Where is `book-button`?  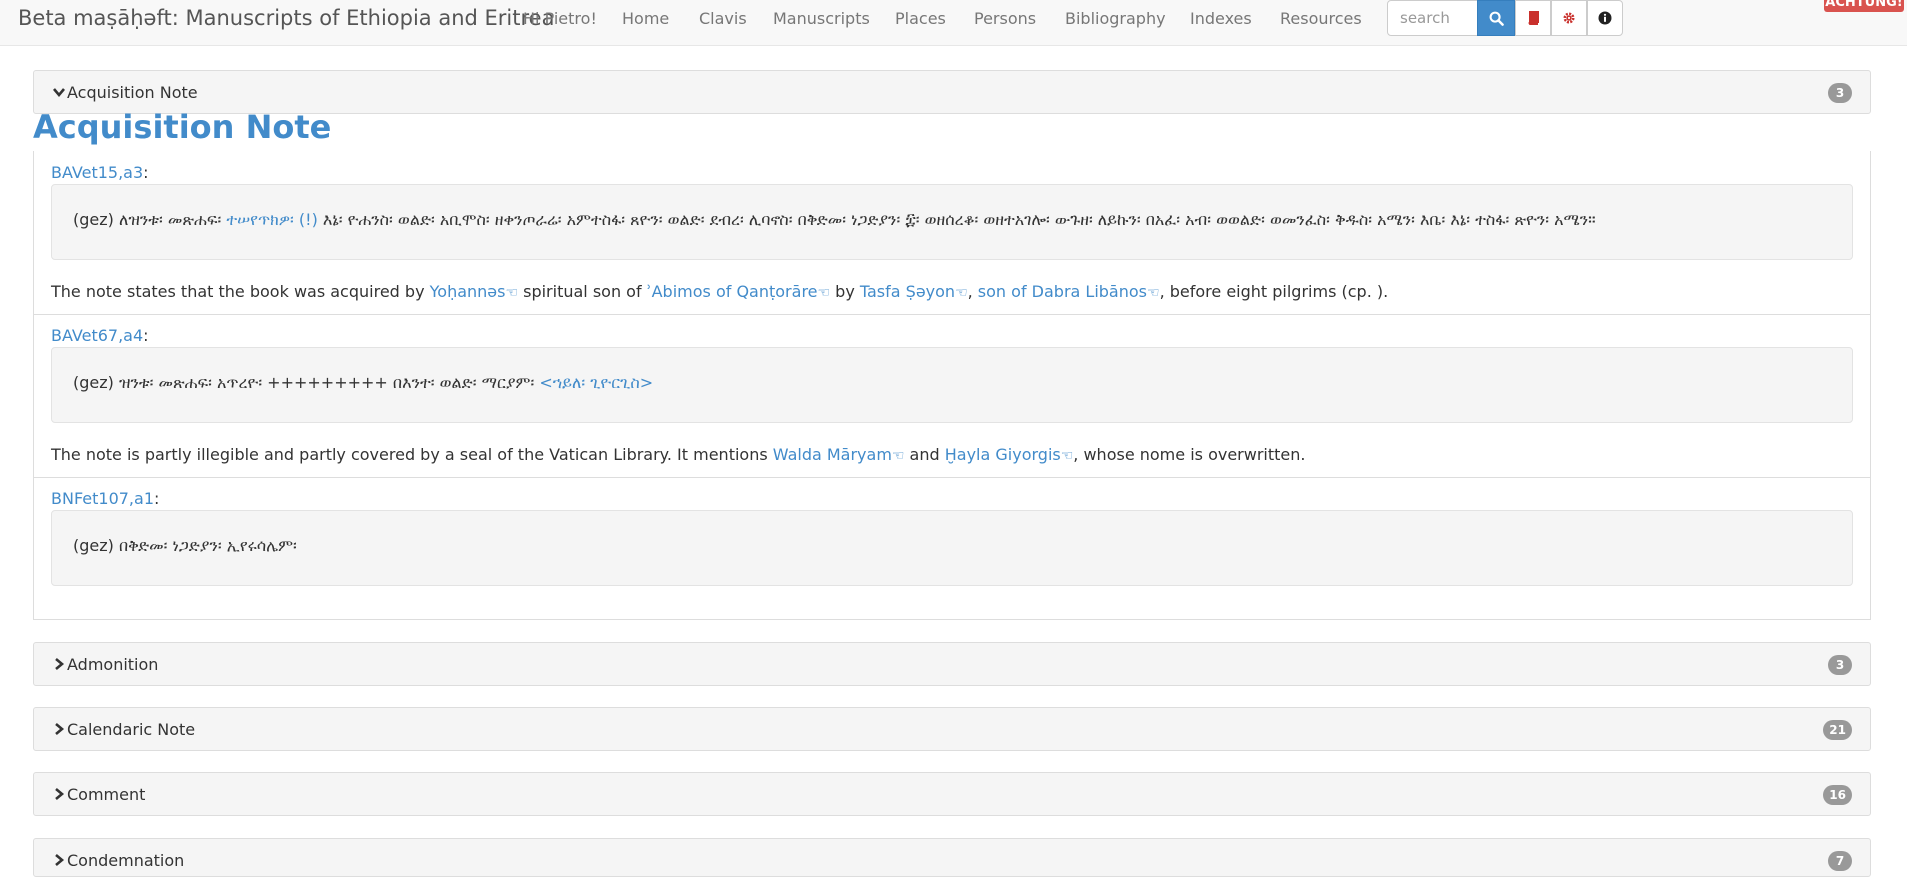
book-button is located at coordinates (1533, 18).